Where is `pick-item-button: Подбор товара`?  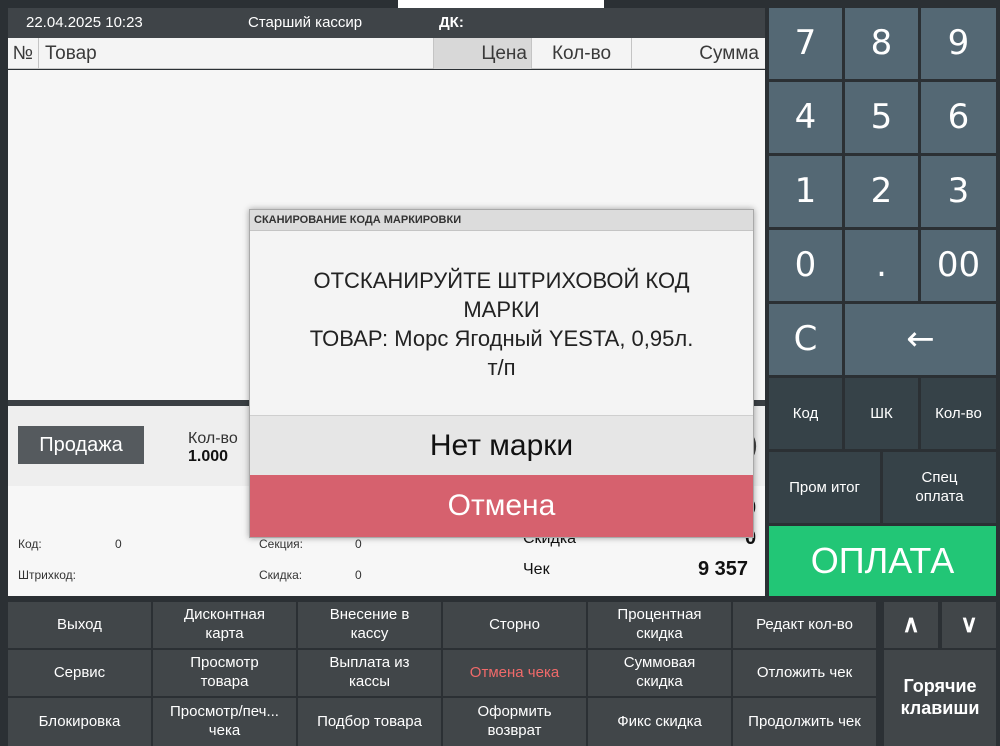 pick-item-button: Подбор товара is located at coordinates (369, 722).